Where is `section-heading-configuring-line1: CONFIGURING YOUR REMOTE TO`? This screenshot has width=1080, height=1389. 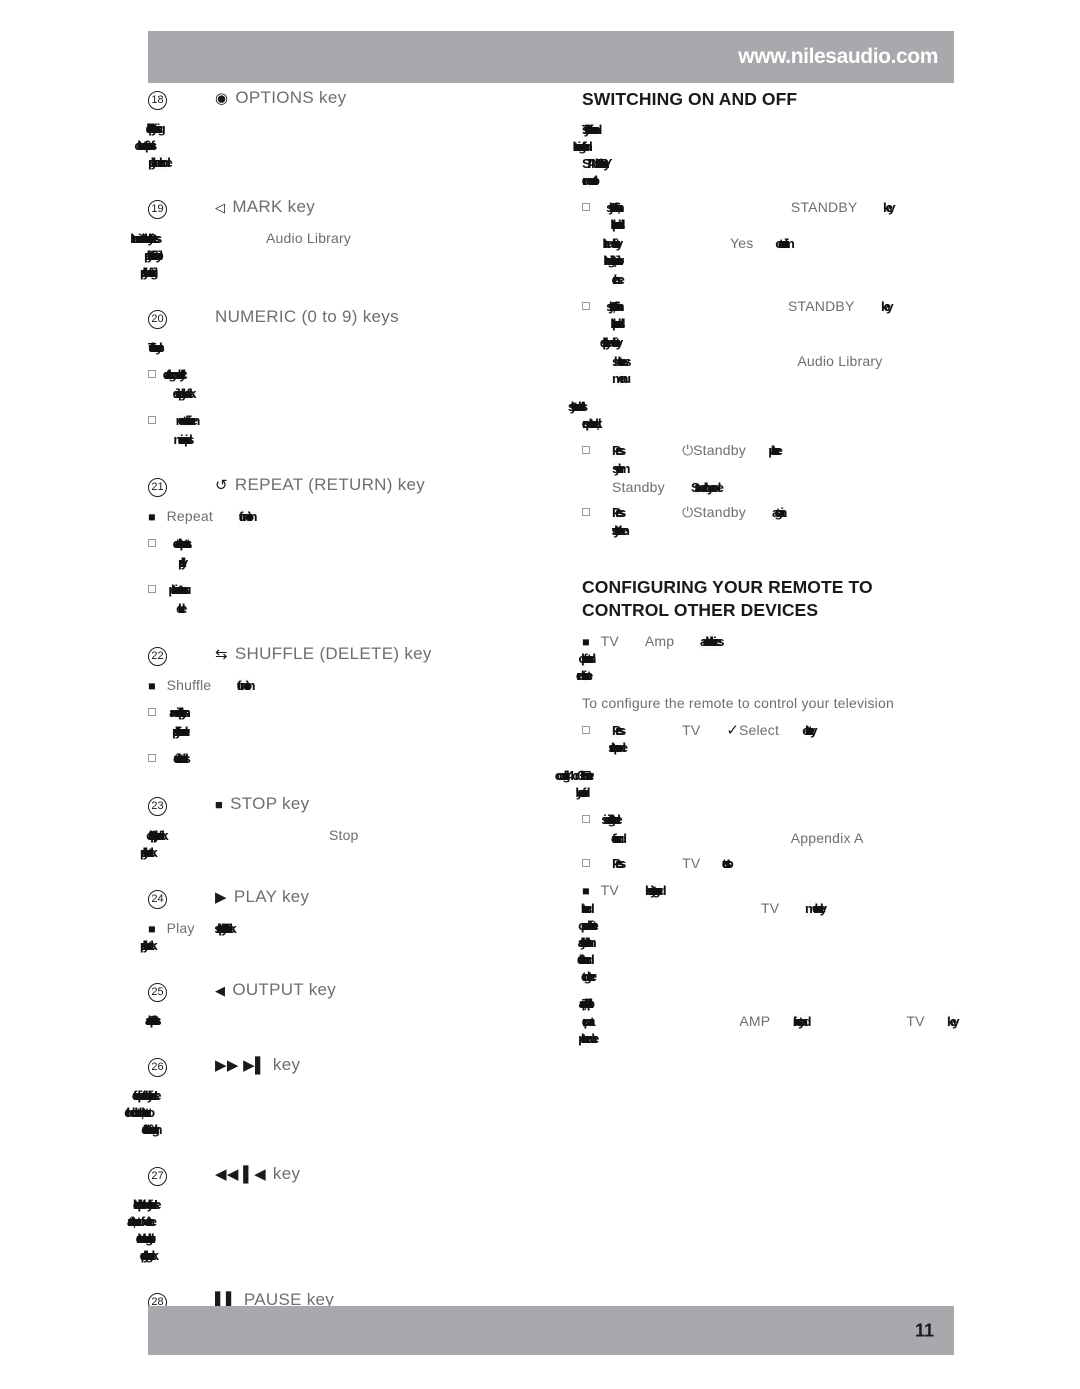 section-heading-configuring-line1: CONFIGURING YOUR REMOTE TO is located at coordinates (727, 587).